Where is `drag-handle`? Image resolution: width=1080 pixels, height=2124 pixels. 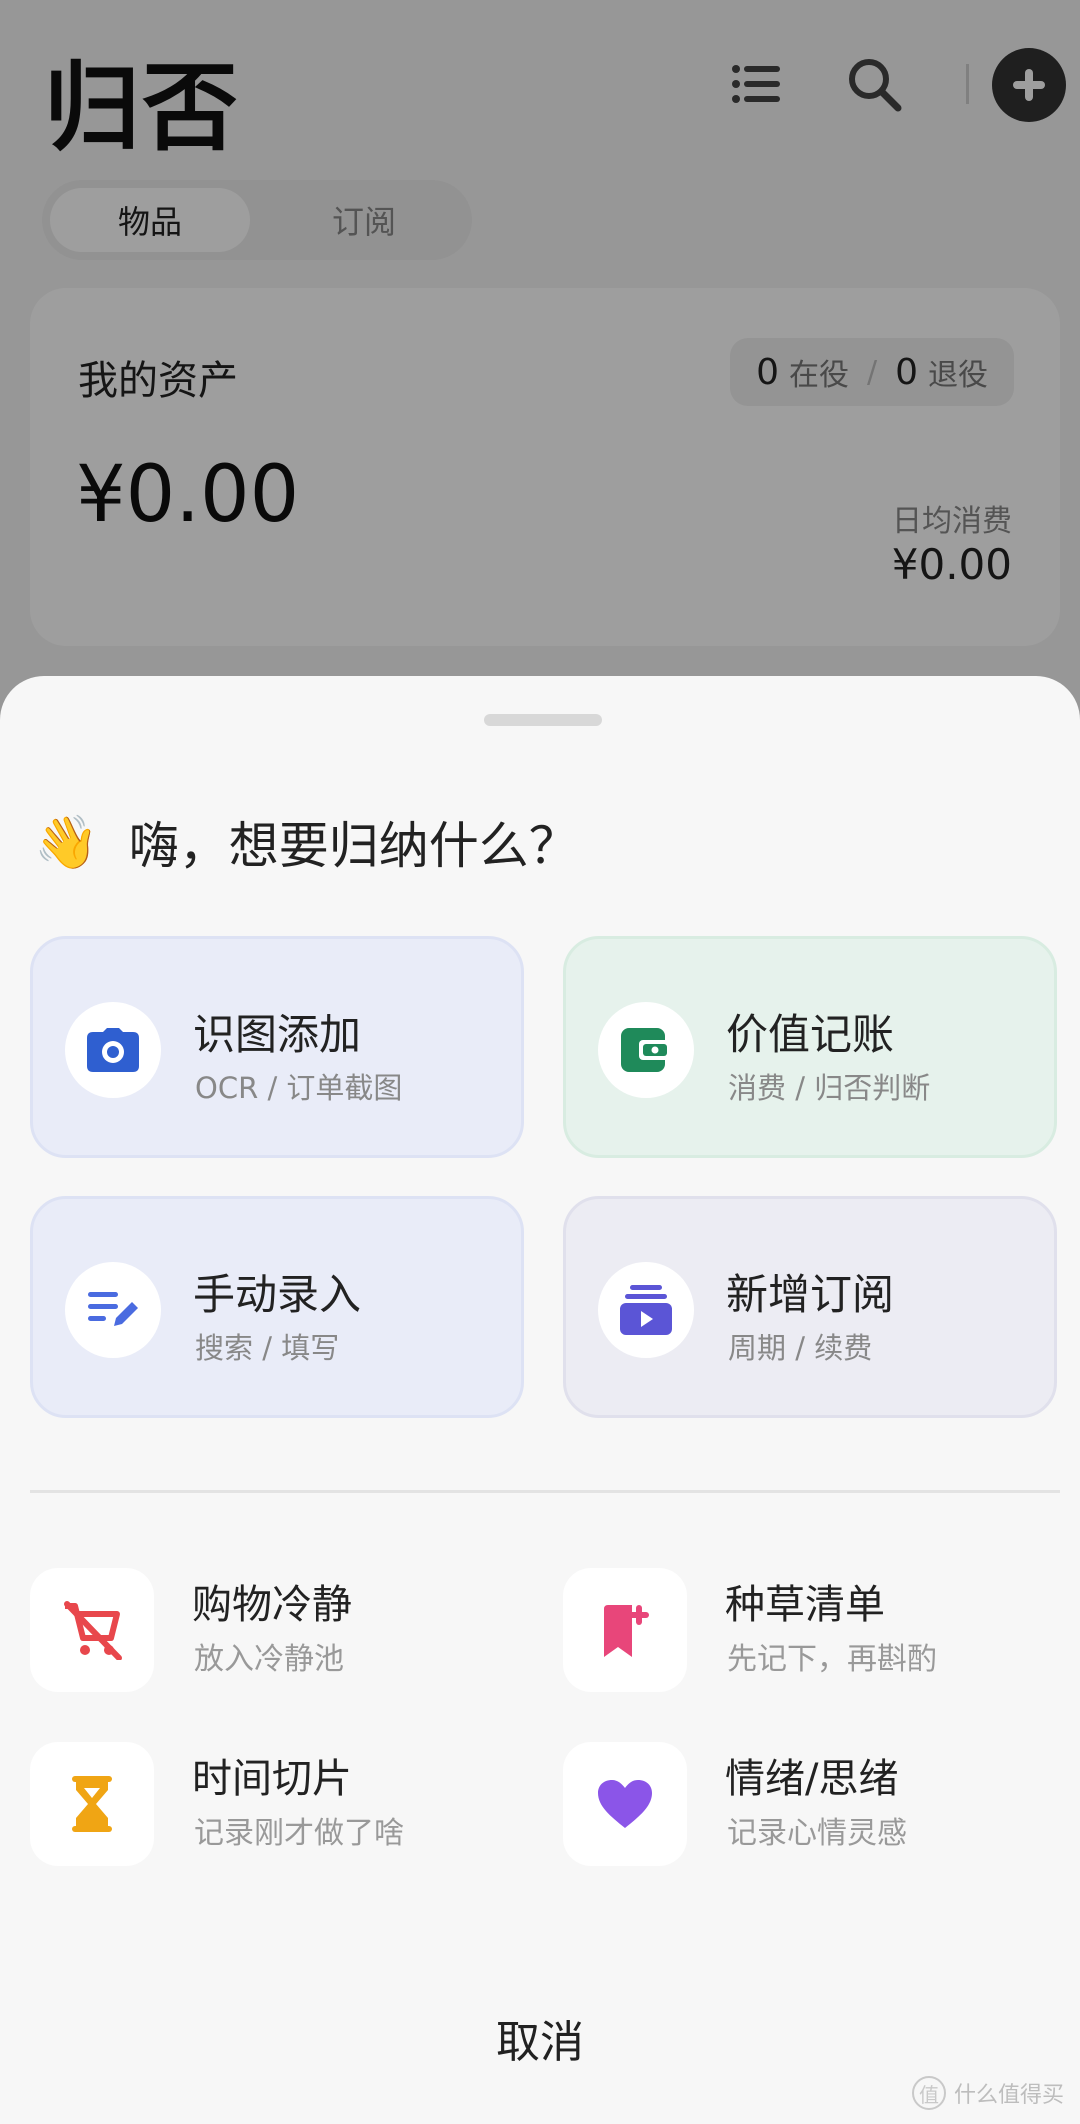 drag-handle is located at coordinates (543, 720).